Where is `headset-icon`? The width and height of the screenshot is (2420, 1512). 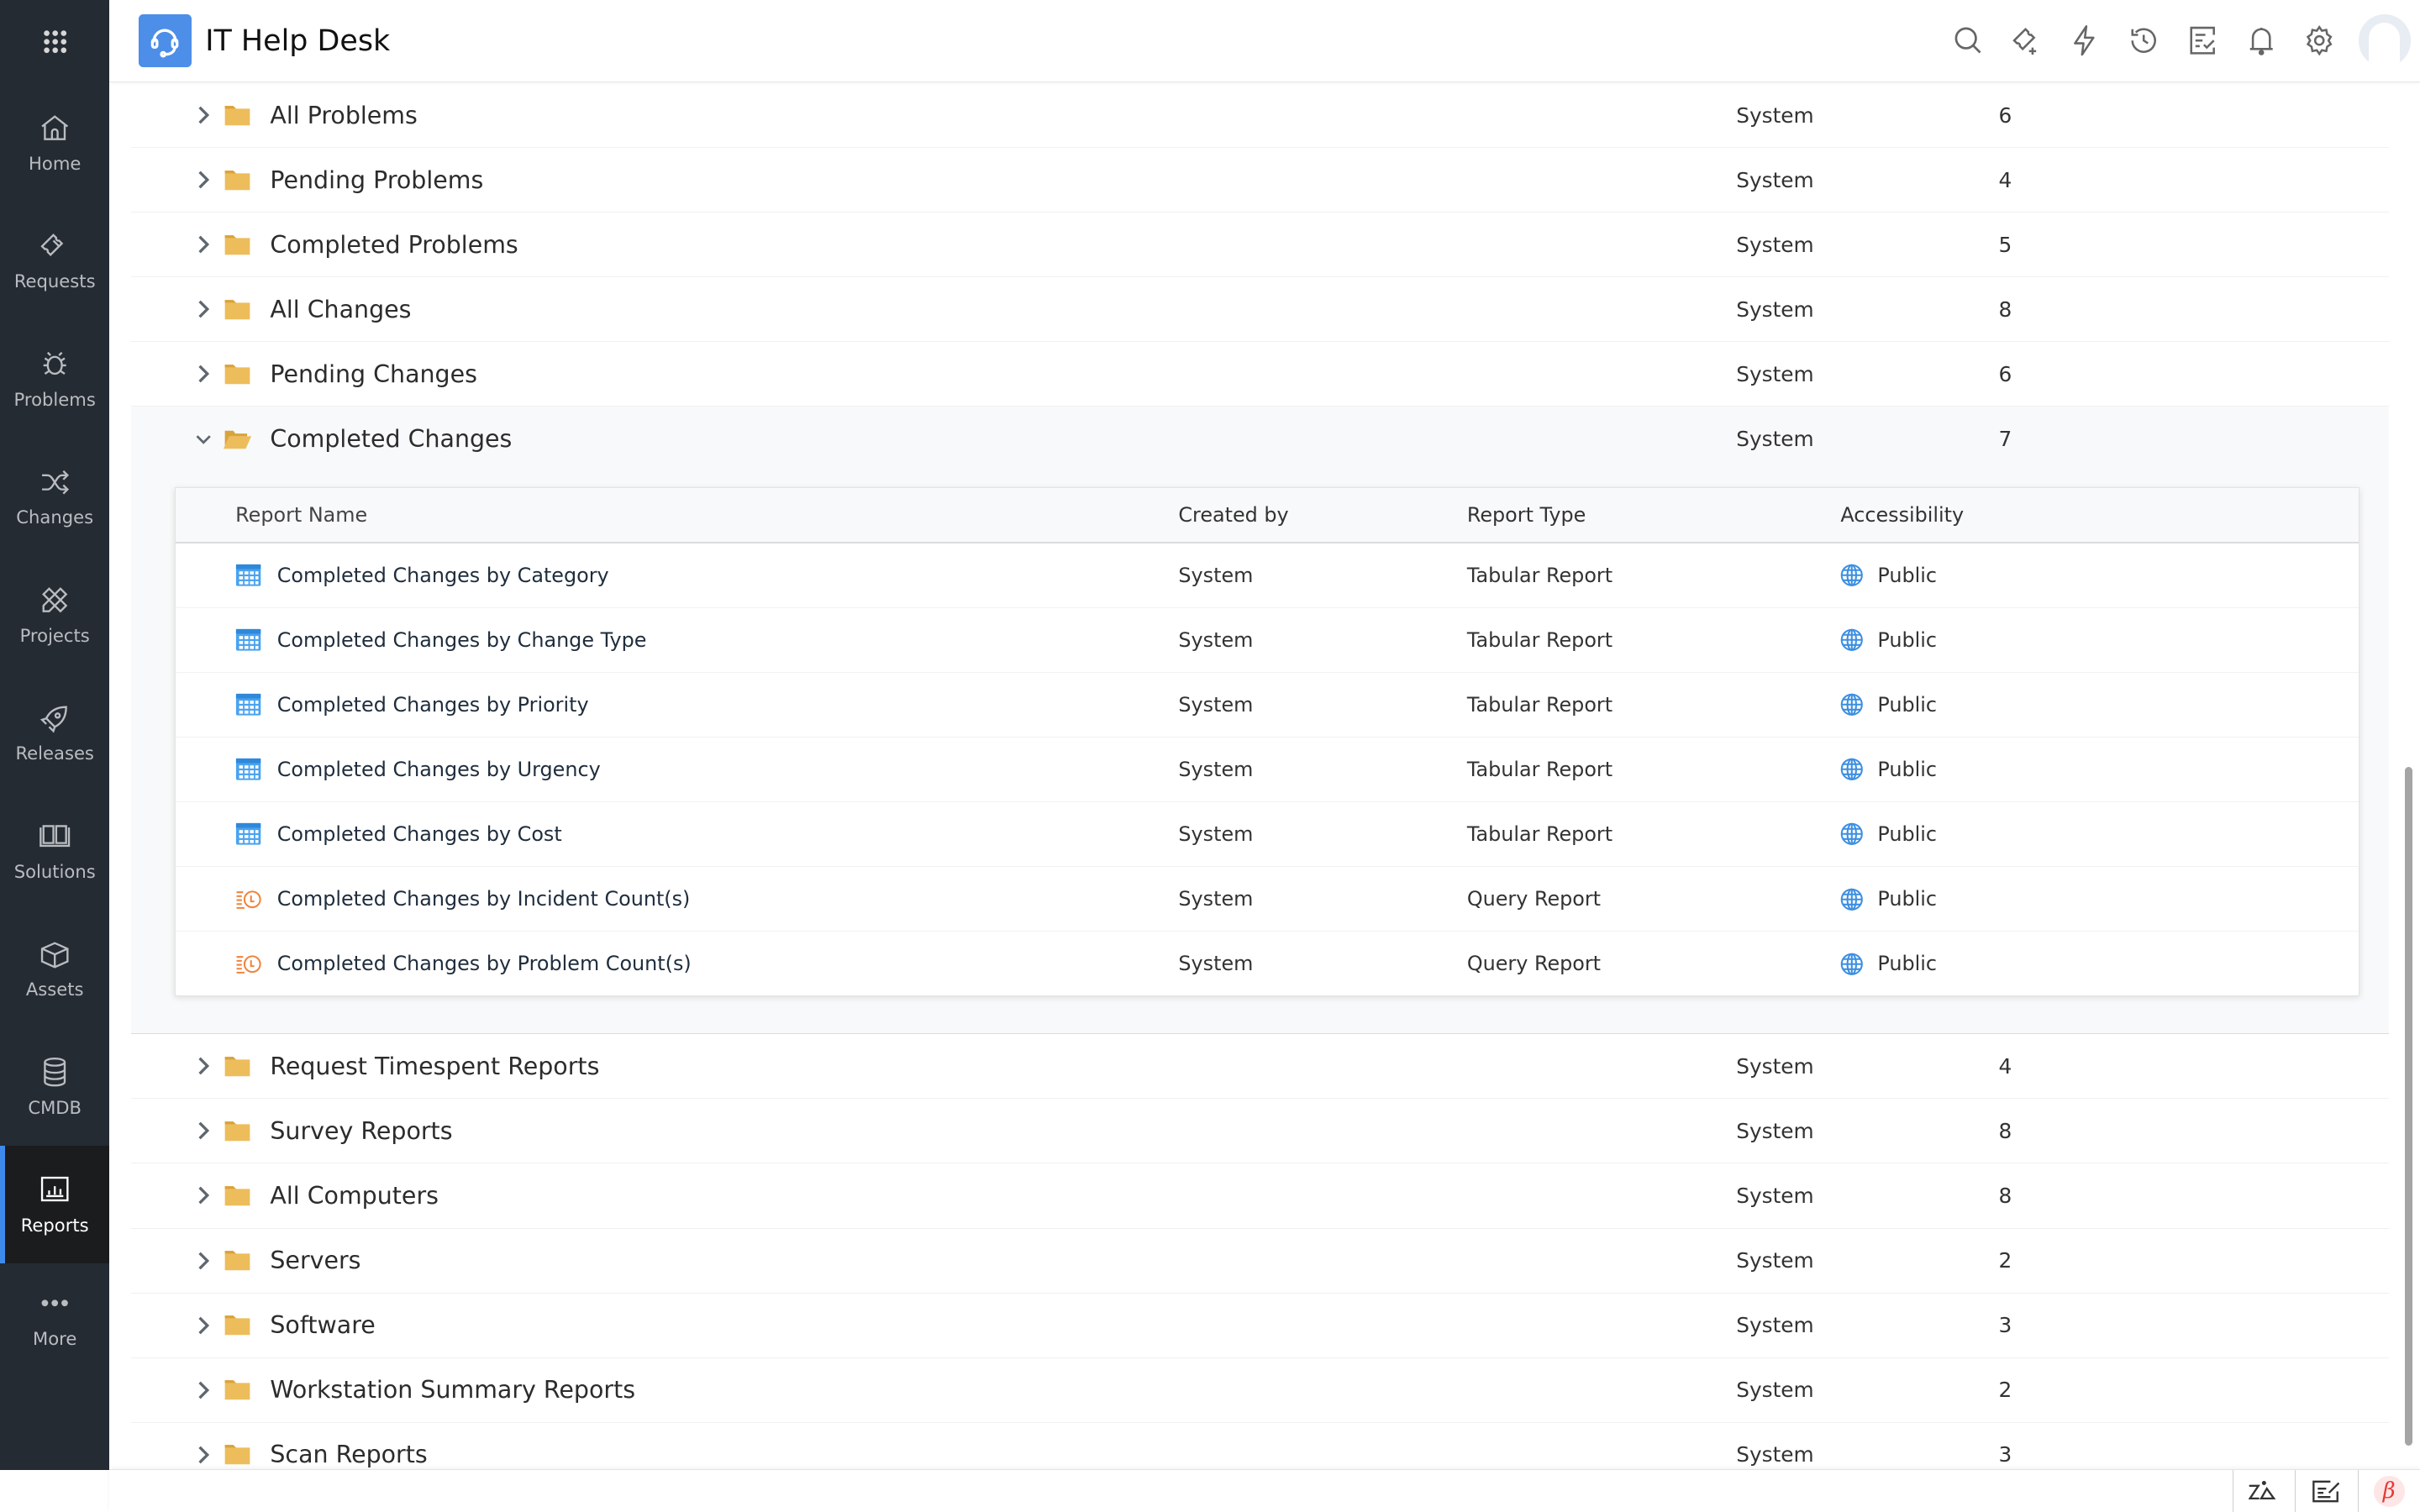
headset-icon is located at coordinates (165, 43).